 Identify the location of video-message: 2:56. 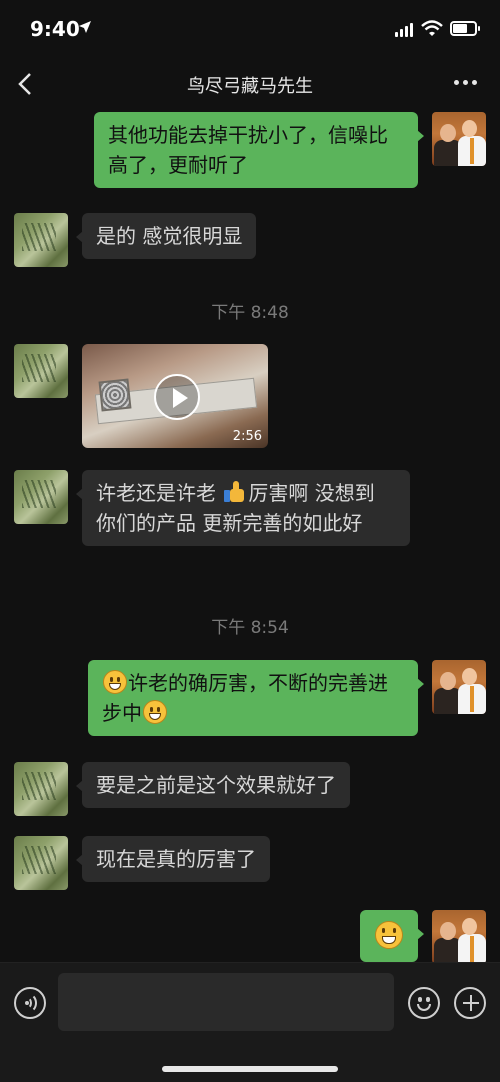
(175, 396).